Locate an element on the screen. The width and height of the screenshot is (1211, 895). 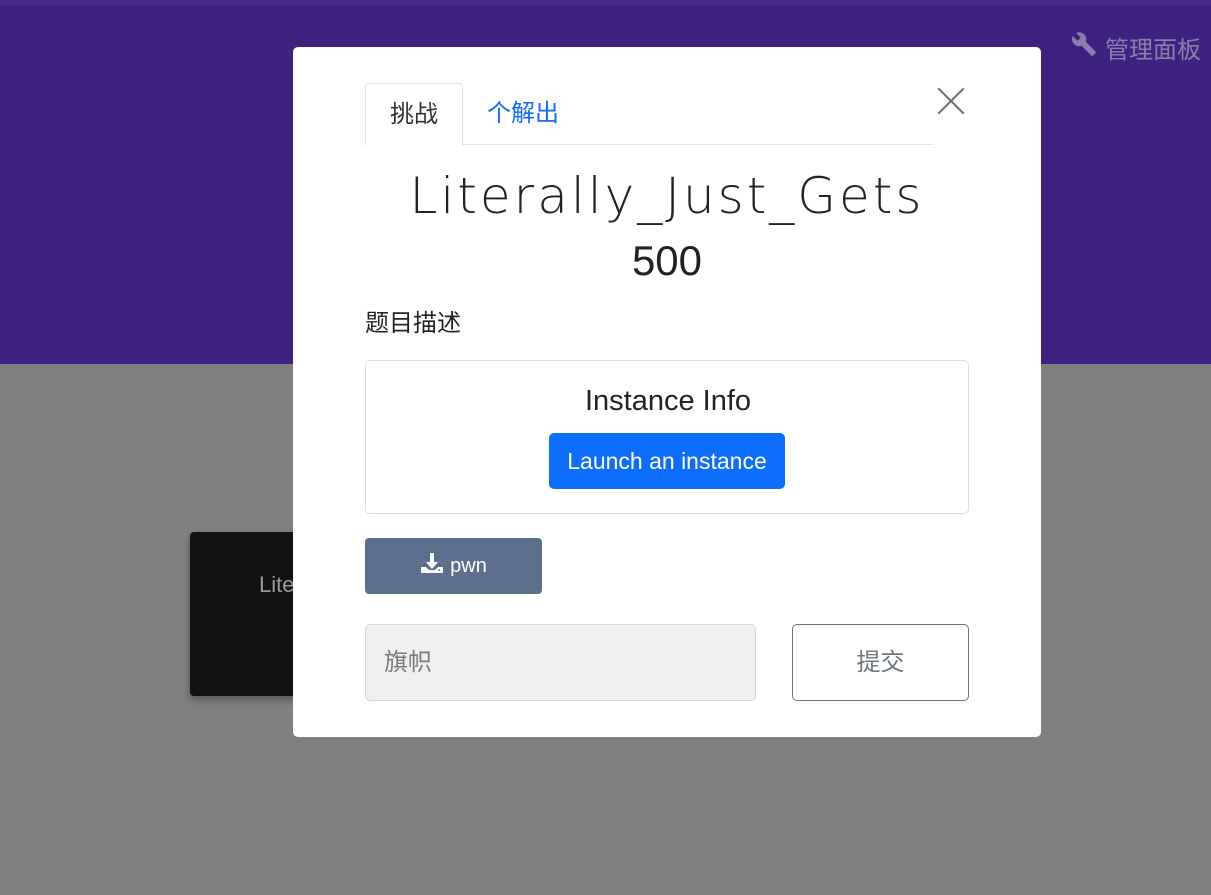
submit-button: 提交 is located at coordinates (880, 662).